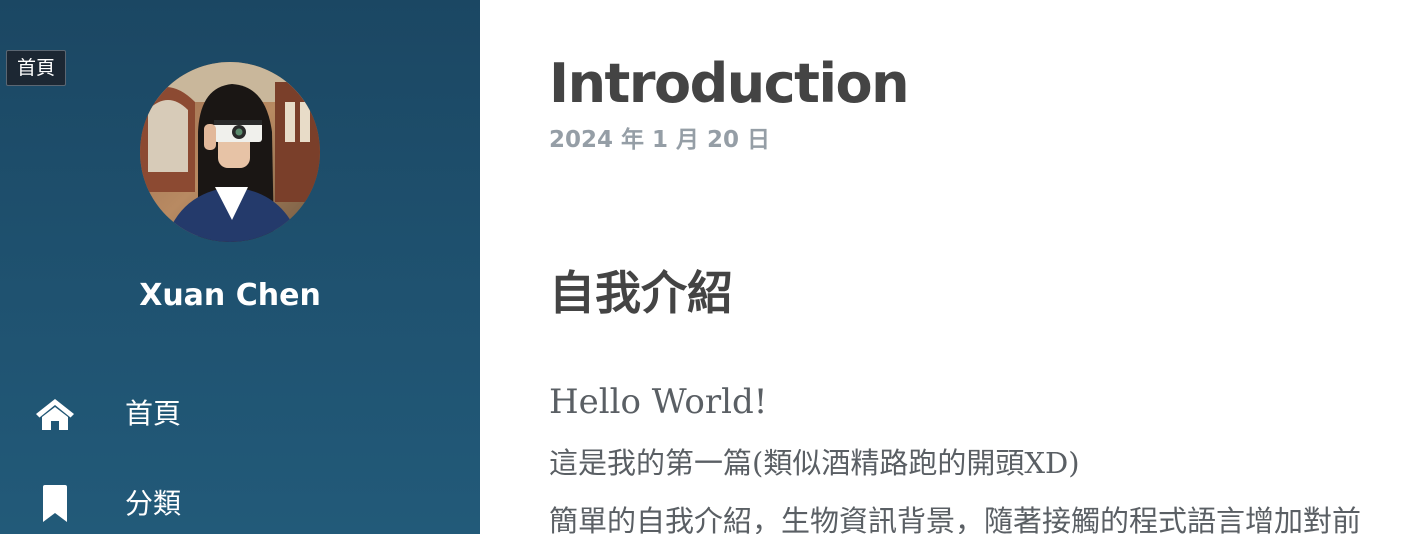 Image resolution: width=1426 pixels, height=534 pixels. Describe the element at coordinates (240, 414) in the screenshot. I see `nav-item-home: 首頁` at that location.